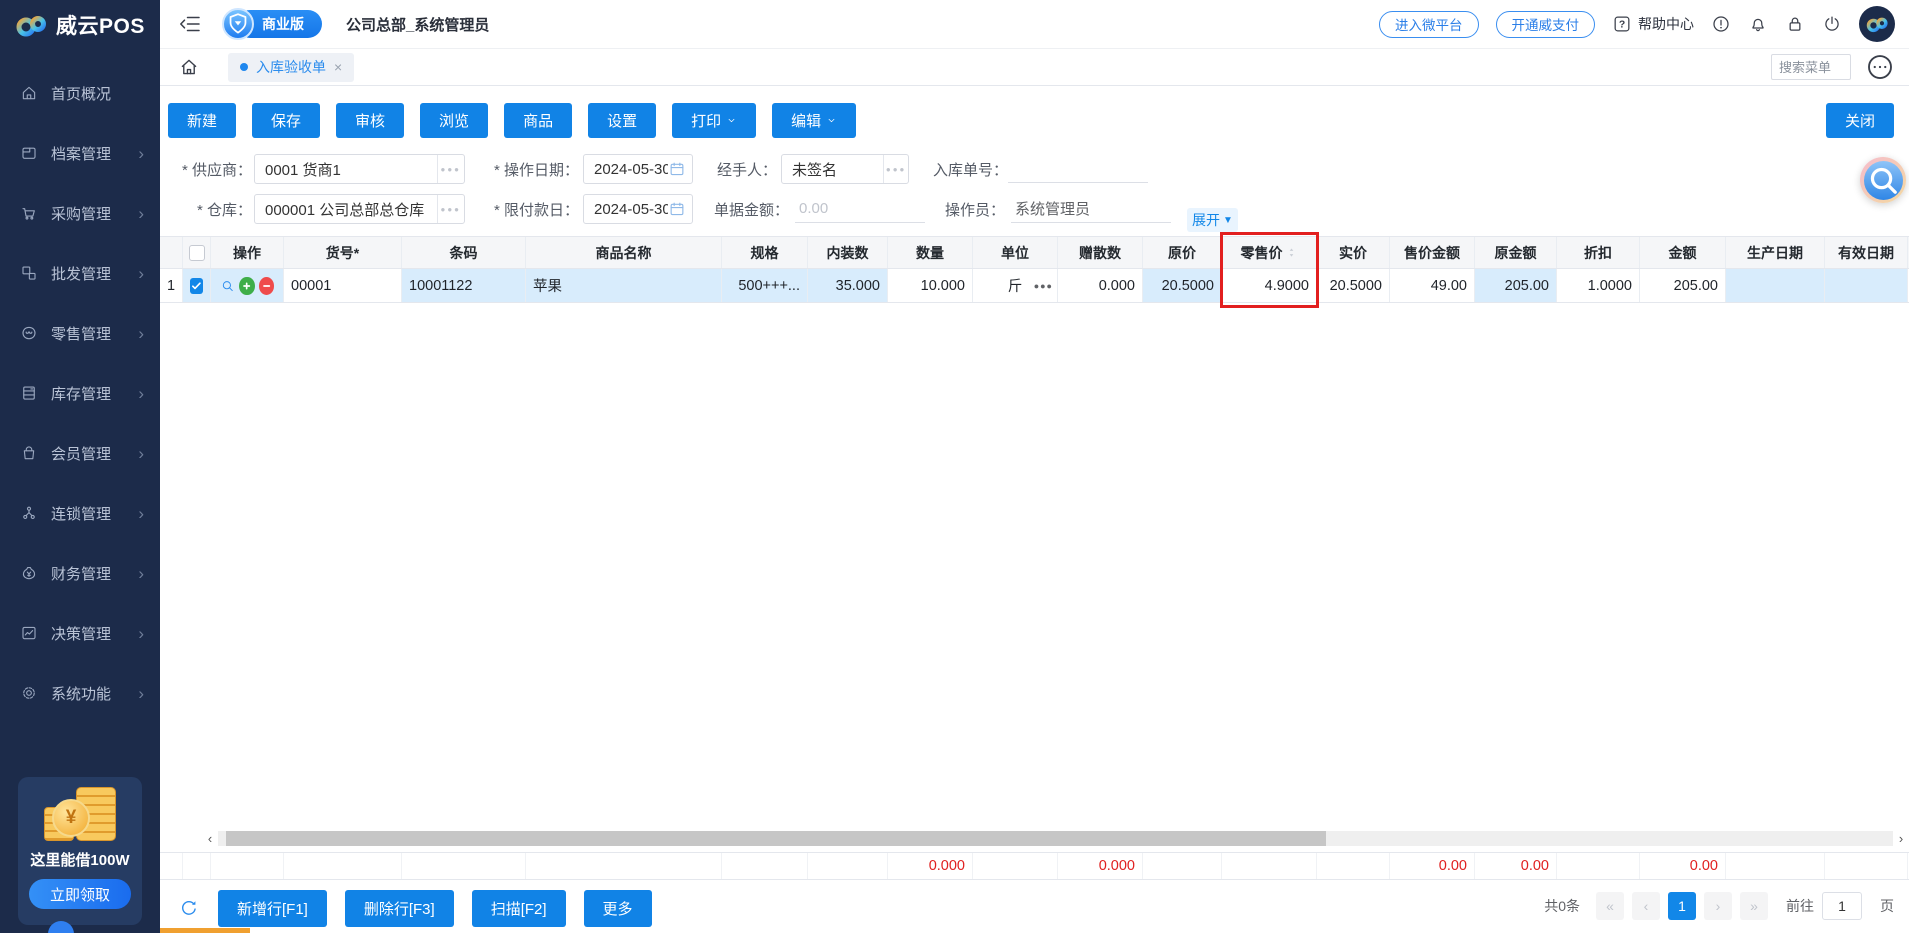 The width and height of the screenshot is (1909, 933). I want to click on row-checkbox, so click(196, 285).